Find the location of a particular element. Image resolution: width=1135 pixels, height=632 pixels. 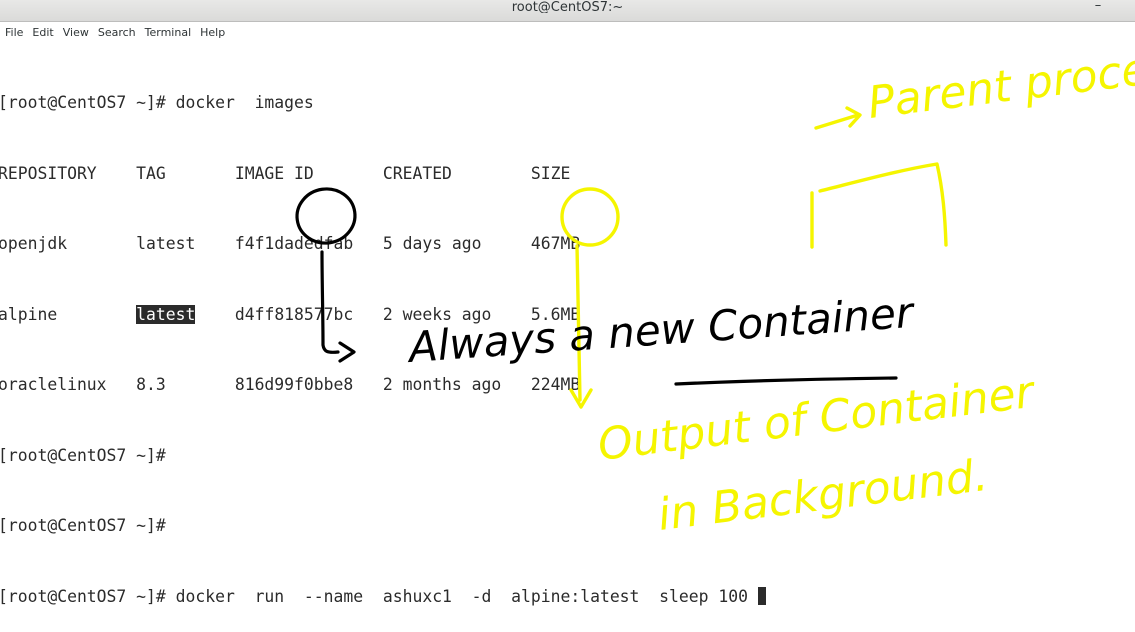

parent-arrow is located at coordinates (838, 118).